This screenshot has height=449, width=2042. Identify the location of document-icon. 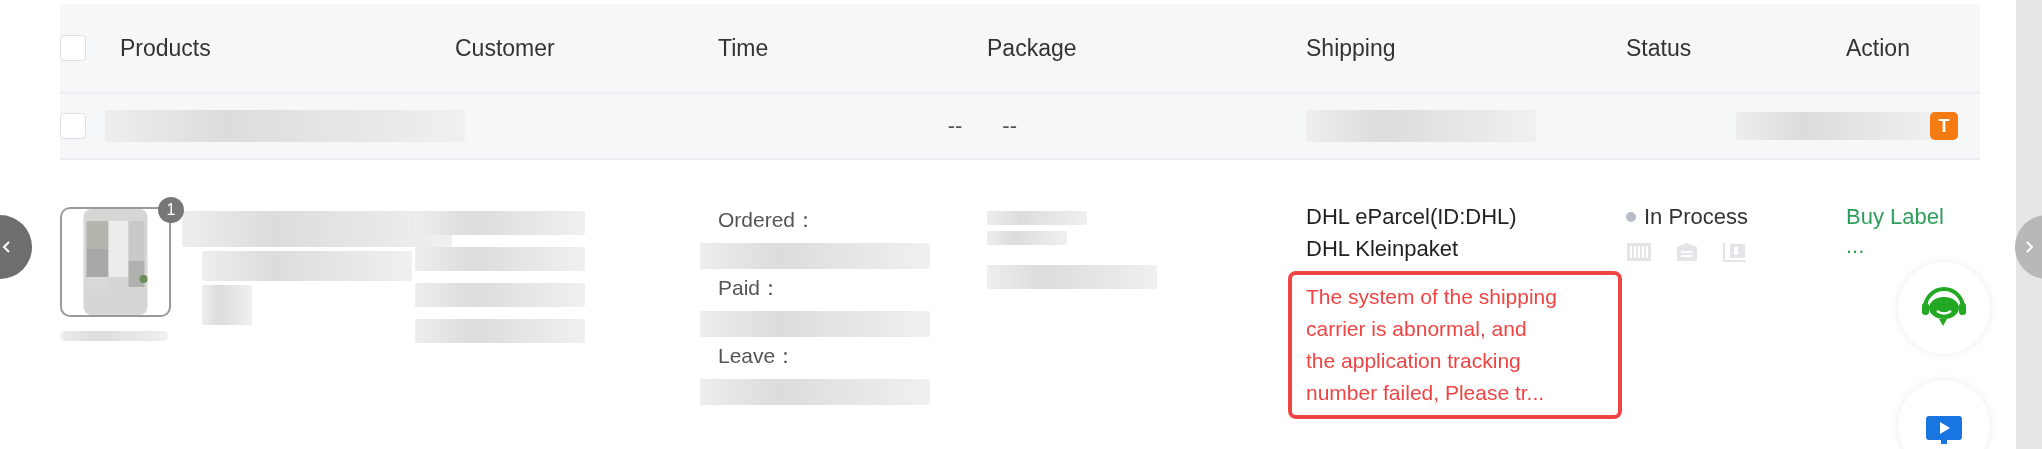
(1687, 252).